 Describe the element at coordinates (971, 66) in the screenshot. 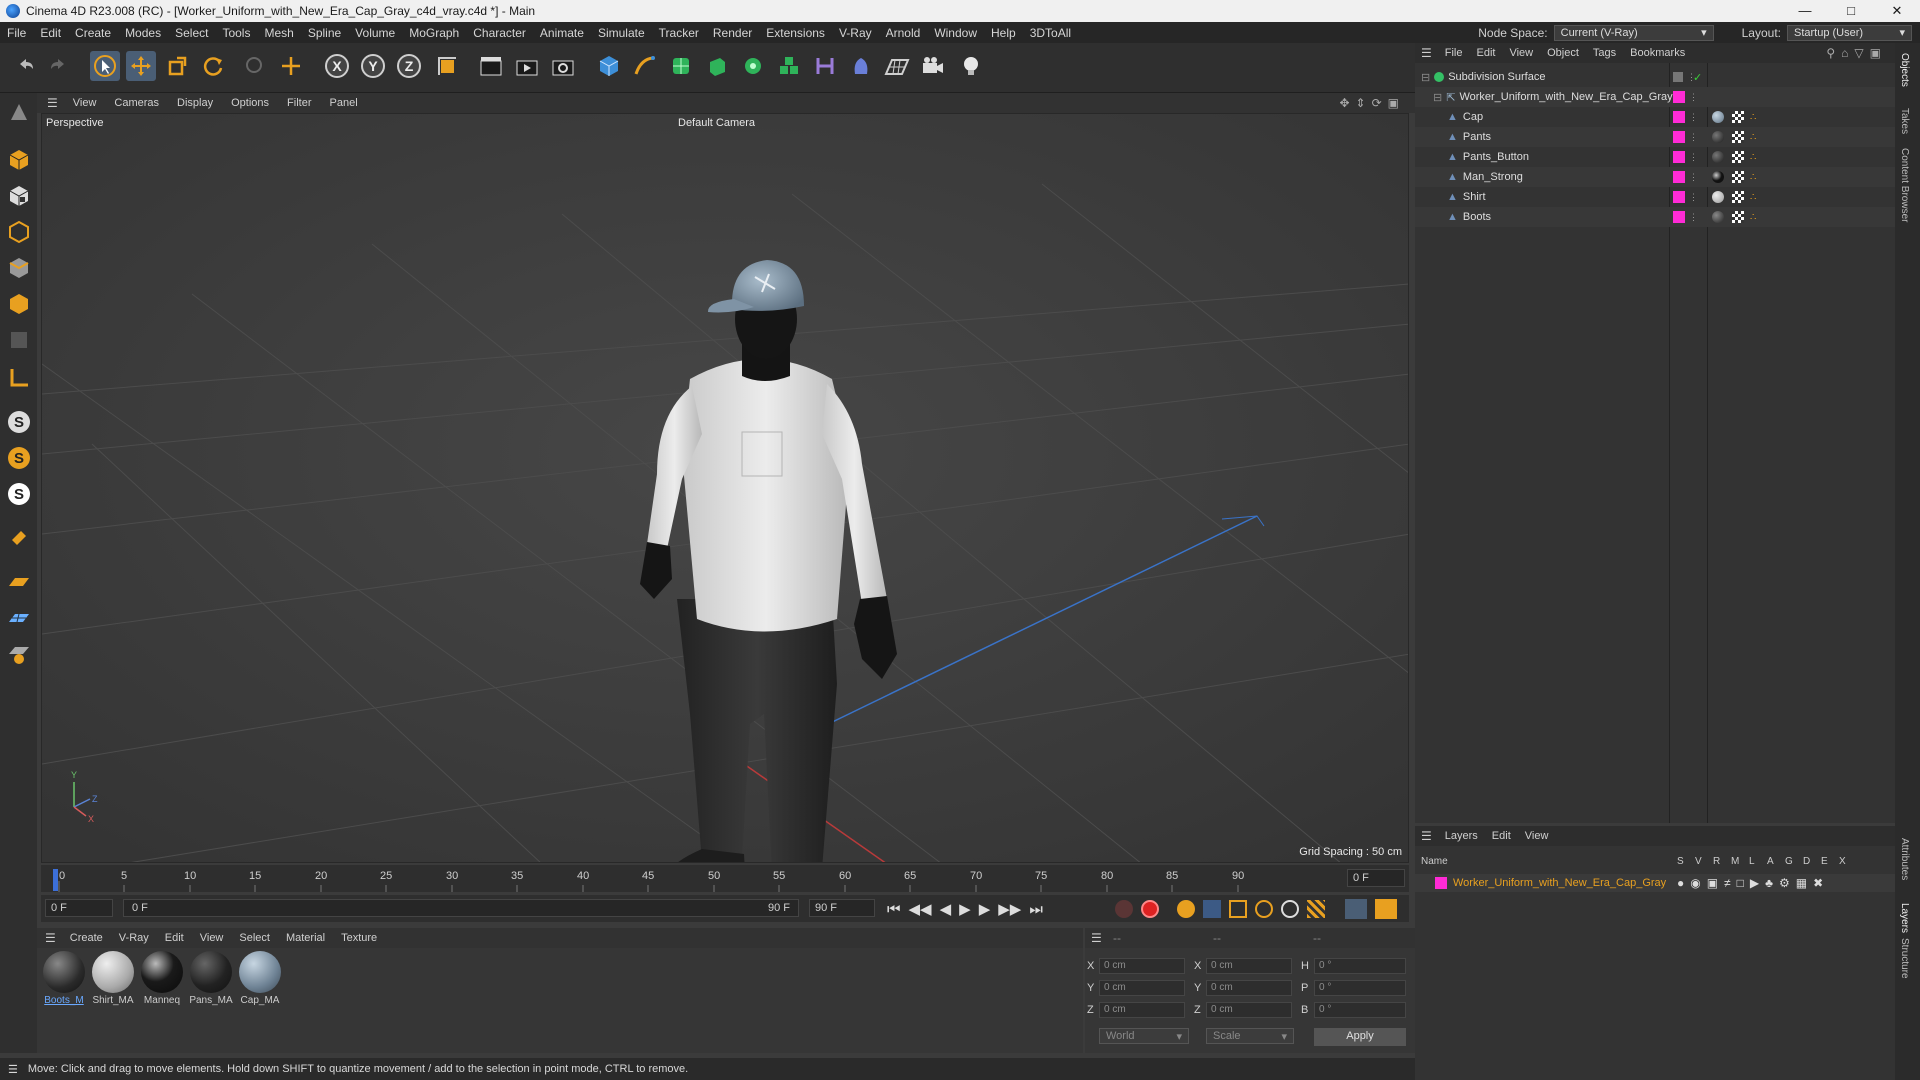

I see `light-button` at that location.